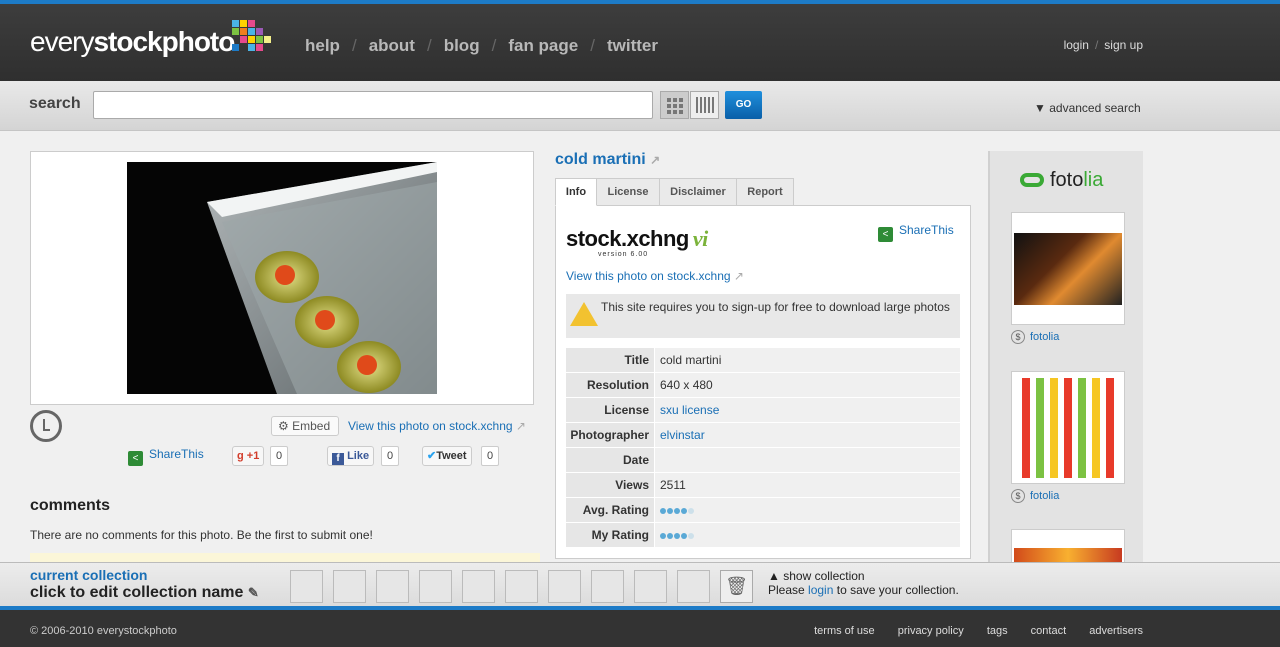  I want to click on copyright: © 2006-2010 everystockphoto, so click(103, 631).